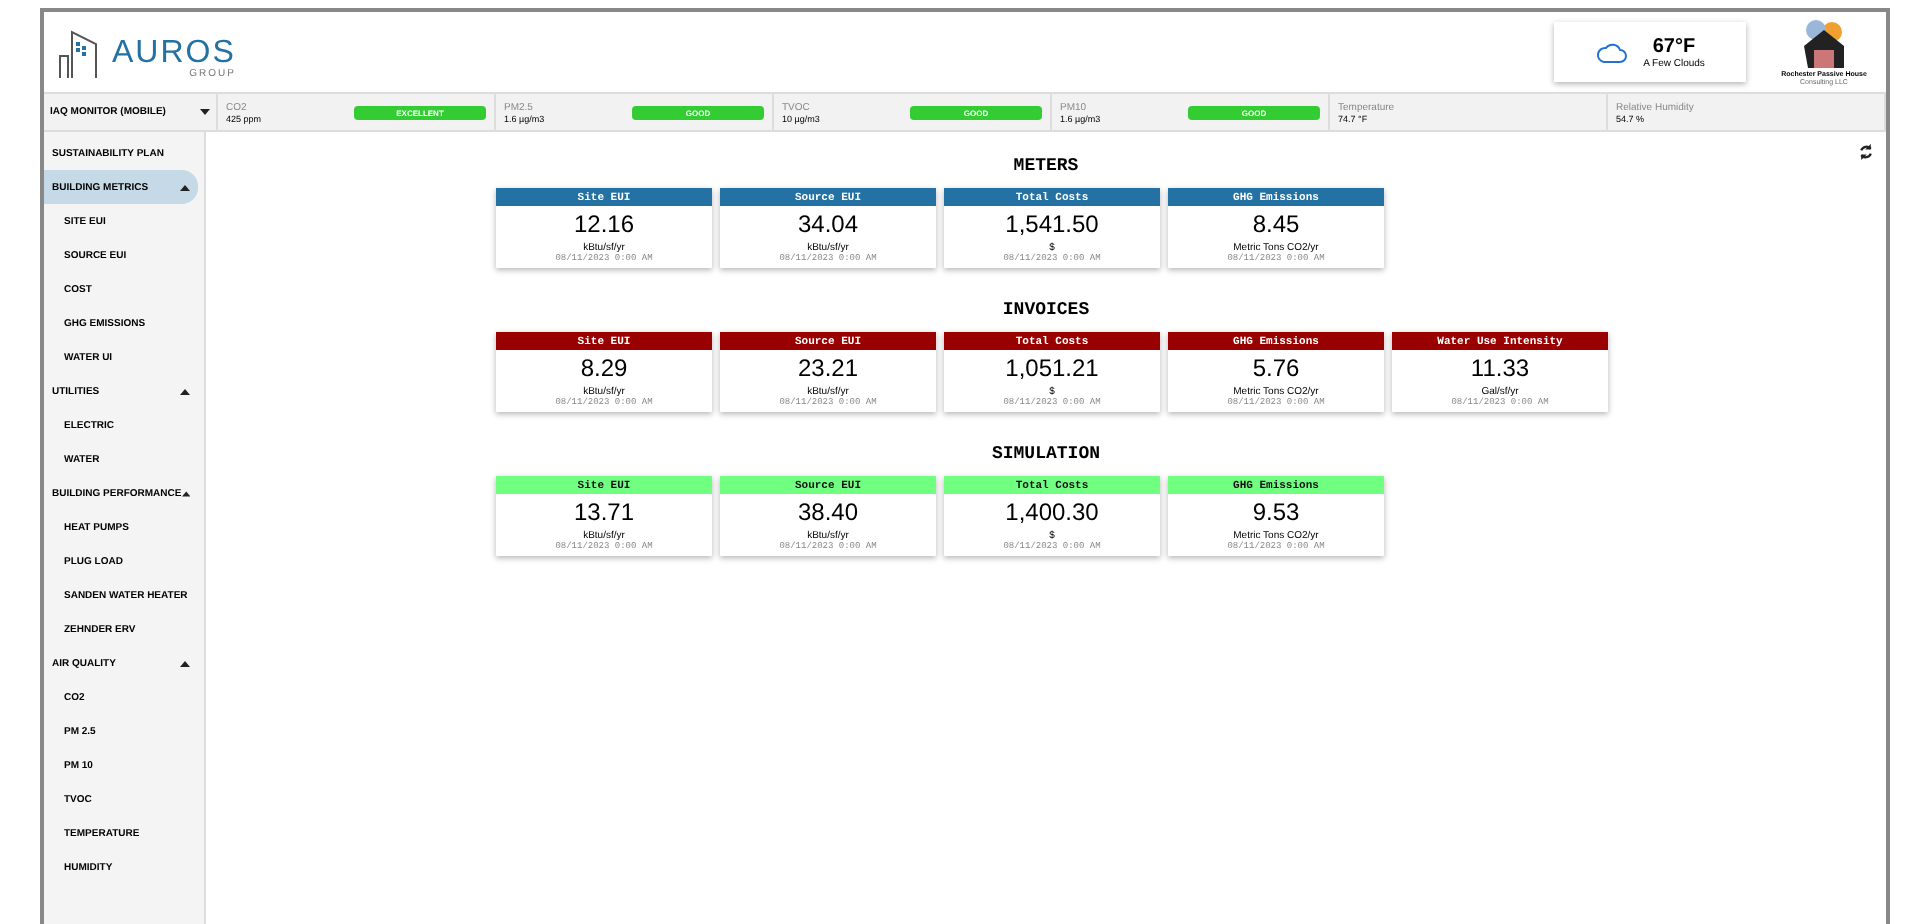 The image size is (1906, 924). I want to click on metric-value: 8.29, so click(604, 368).